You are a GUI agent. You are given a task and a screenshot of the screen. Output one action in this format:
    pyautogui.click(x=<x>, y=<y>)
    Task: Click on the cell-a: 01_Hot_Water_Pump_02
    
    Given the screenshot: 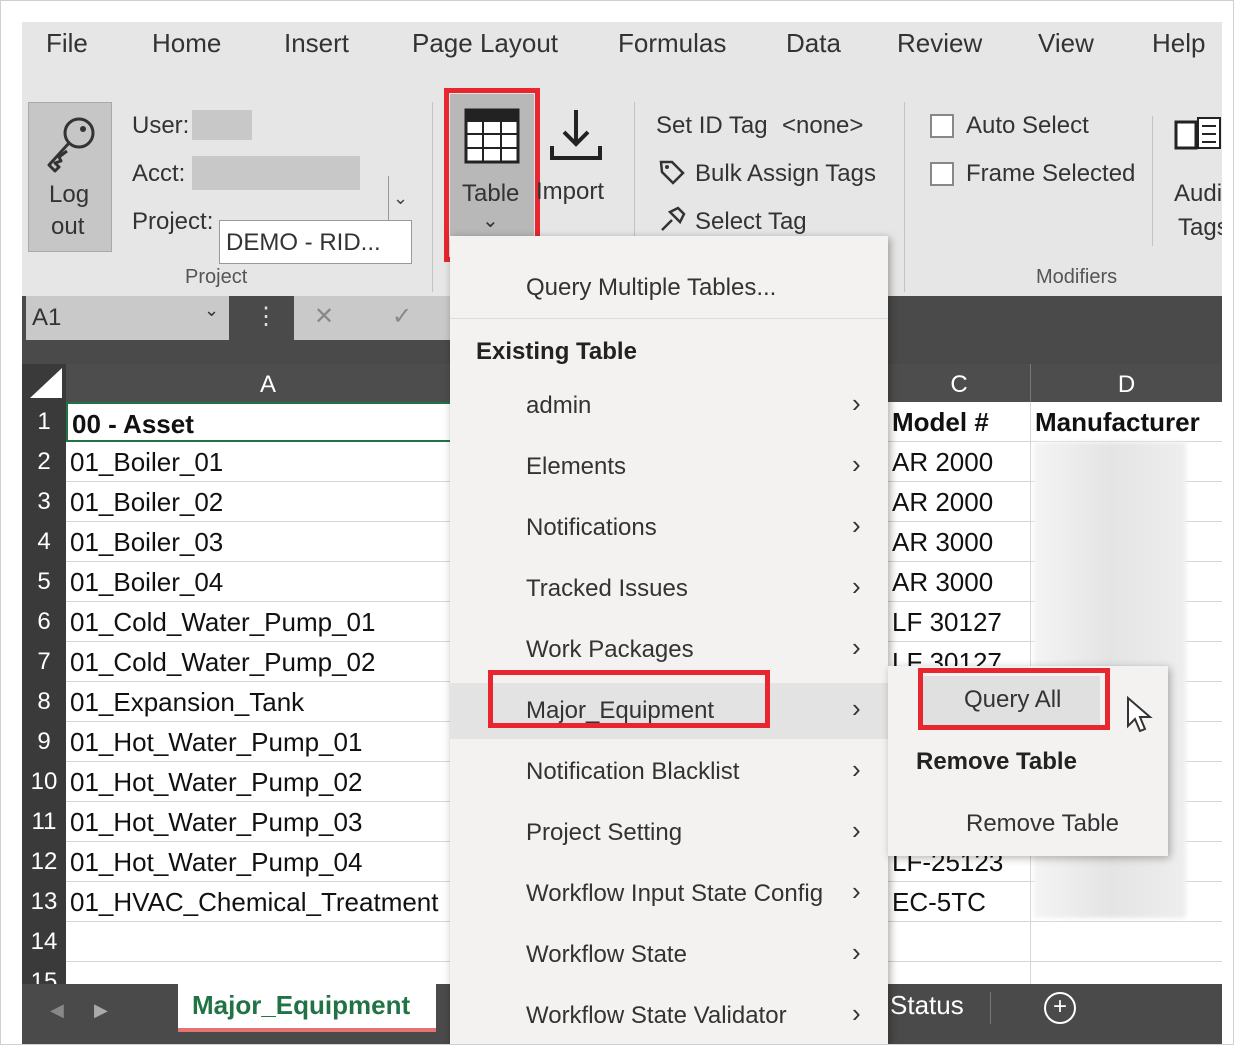 What is the action you would take?
    pyautogui.click(x=268, y=782)
    